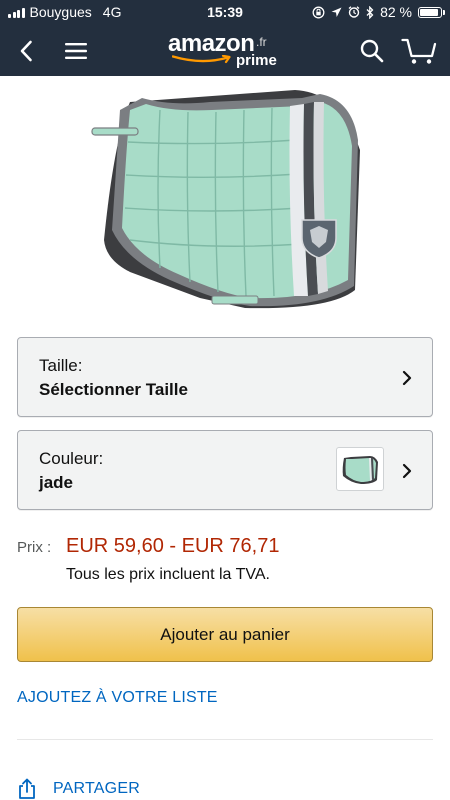 Image resolution: width=450 pixels, height=800 pixels. Describe the element at coordinates (71, 458) in the screenshot. I see `color-label: Couleur:` at that location.